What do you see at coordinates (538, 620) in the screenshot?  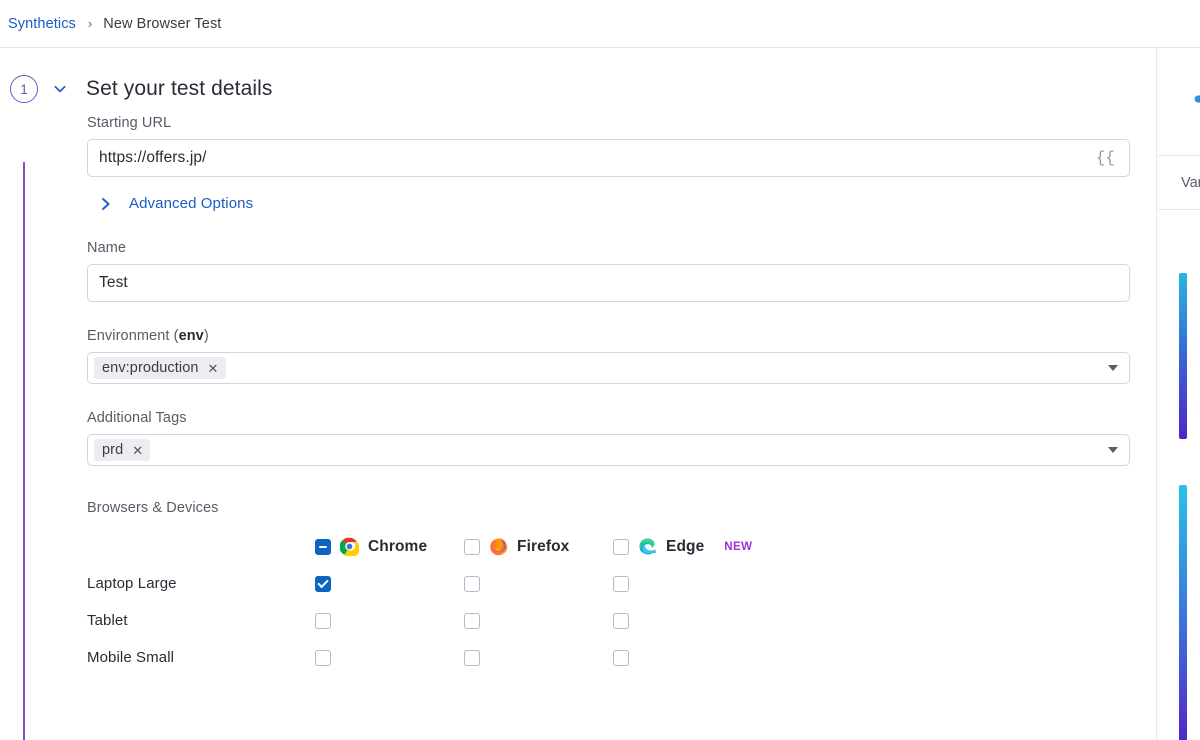 I see `cell-tablet-firefox` at bounding box center [538, 620].